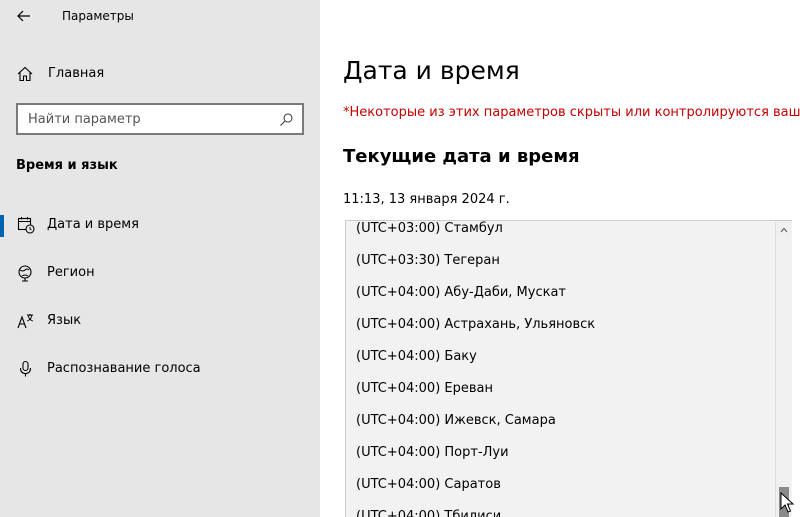 This screenshot has width=800, height=517. Describe the element at coordinates (71, 272) in the screenshot. I see `sidebar-item-label: Регион` at that location.